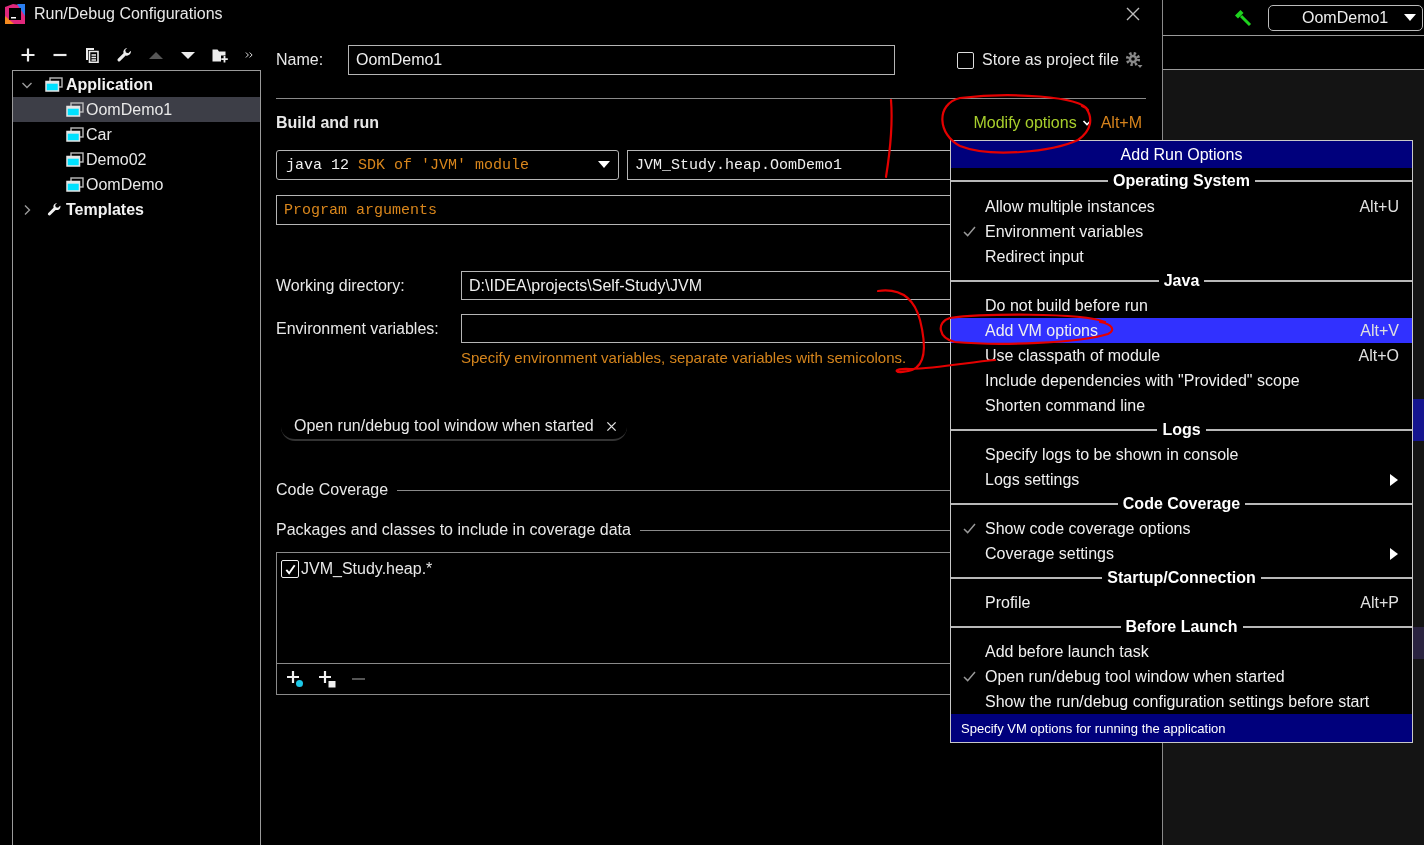  What do you see at coordinates (327, 679) in the screenshot?
I see `plus-square-icon` at bounding box center [327, 679].